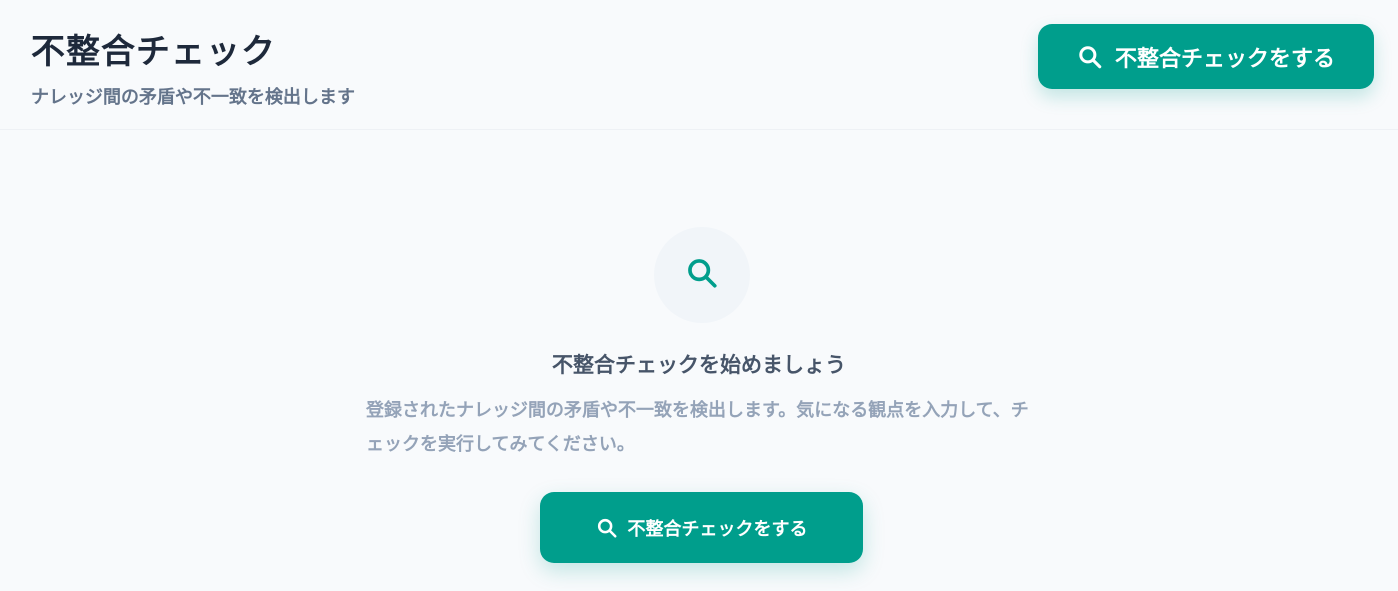  Describe the element at coordinates (153, 52) in the screenshot. I see `page-title: 不整合チェック` at that location.